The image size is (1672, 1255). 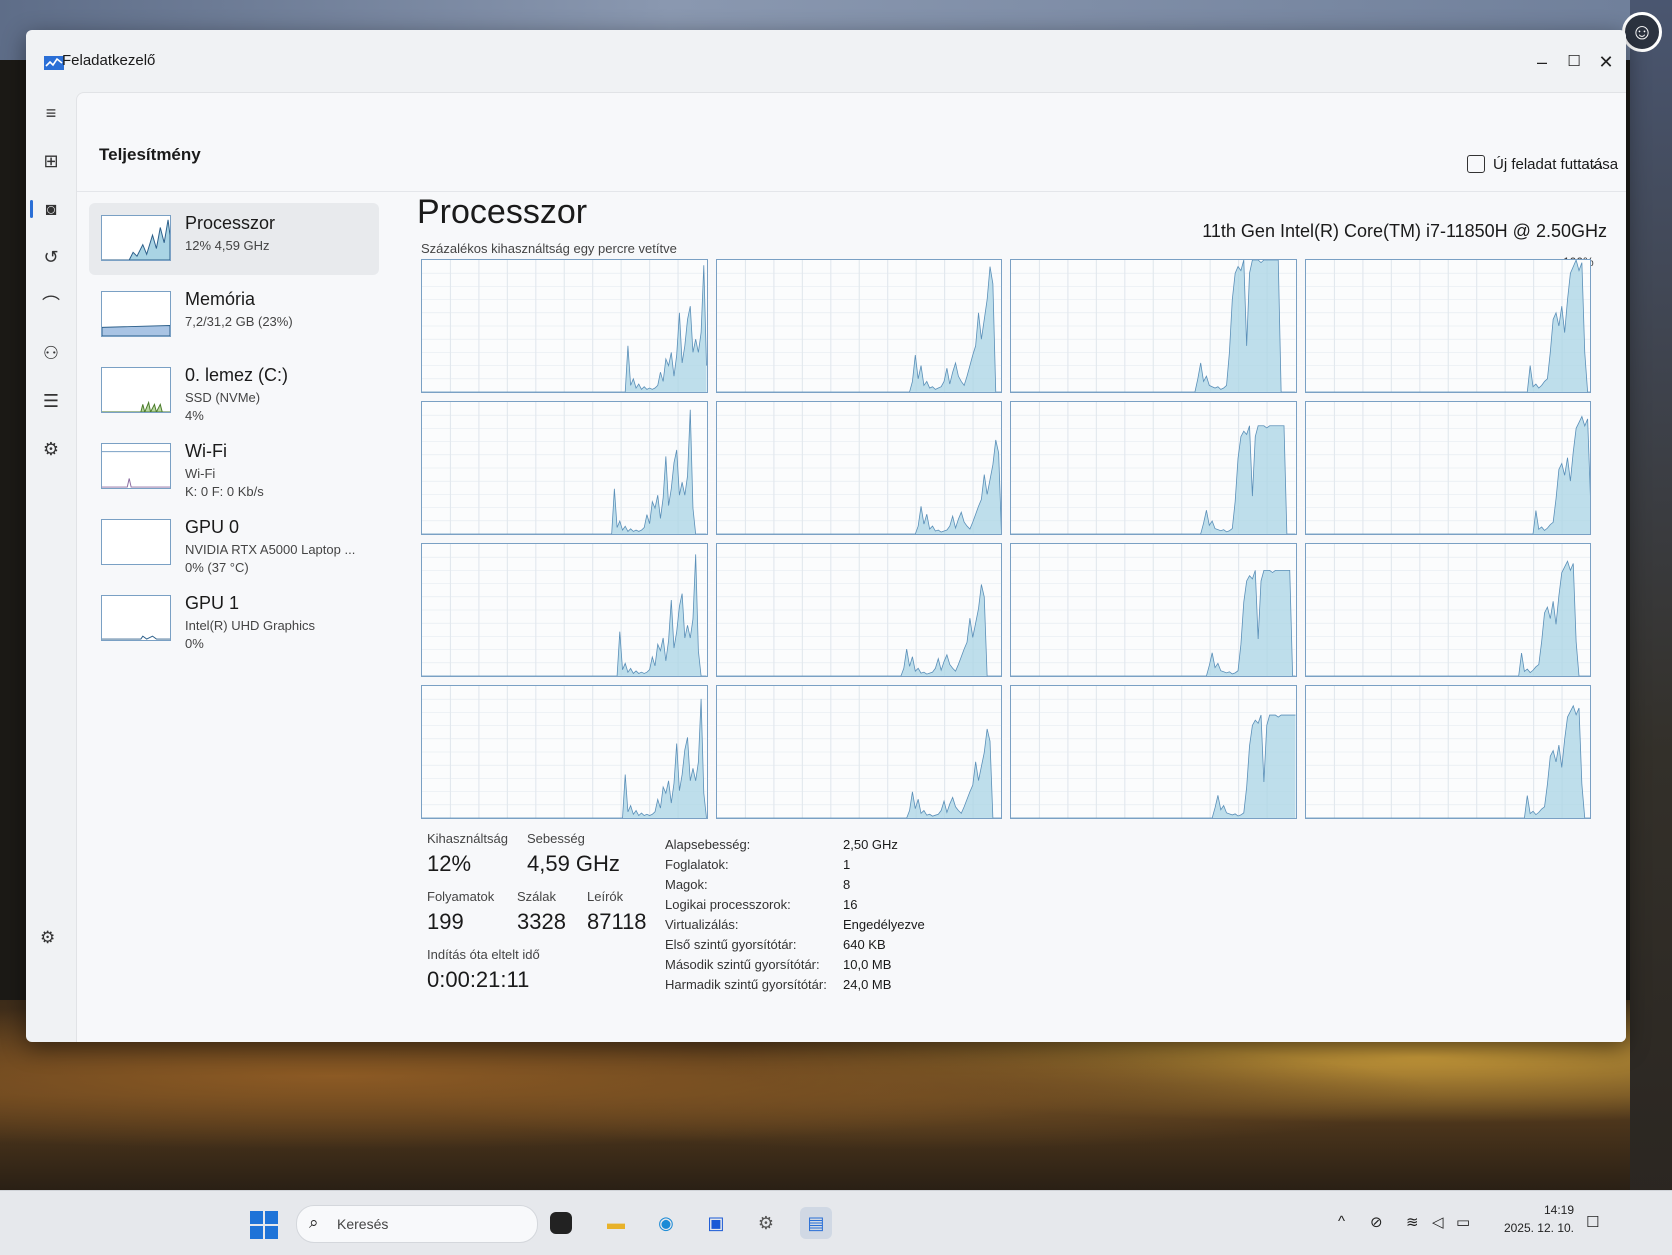 What do you see at coordinates (417, 1224) in the screenshot?
I see `taskbar-search: ⌕ Keresés` at bounding box center [417, 1224].